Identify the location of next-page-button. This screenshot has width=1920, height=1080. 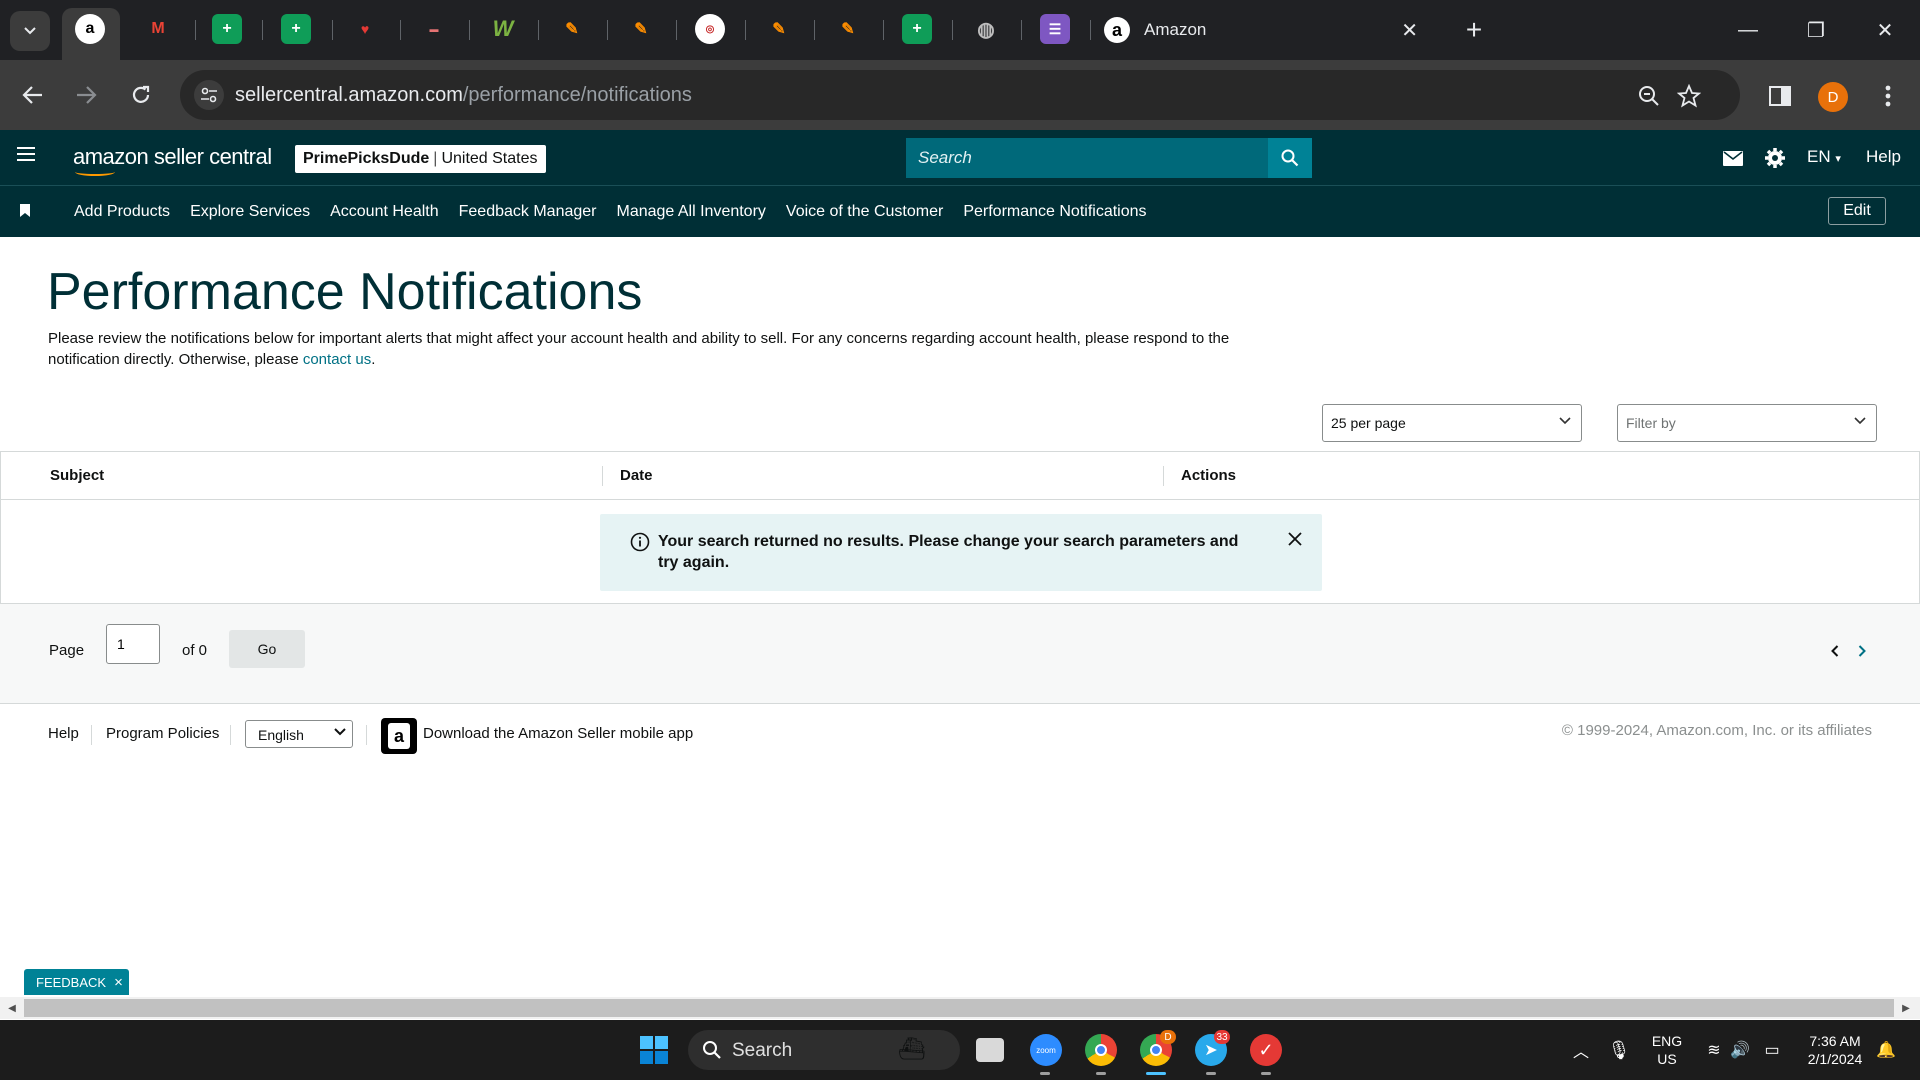
(1862, 651).